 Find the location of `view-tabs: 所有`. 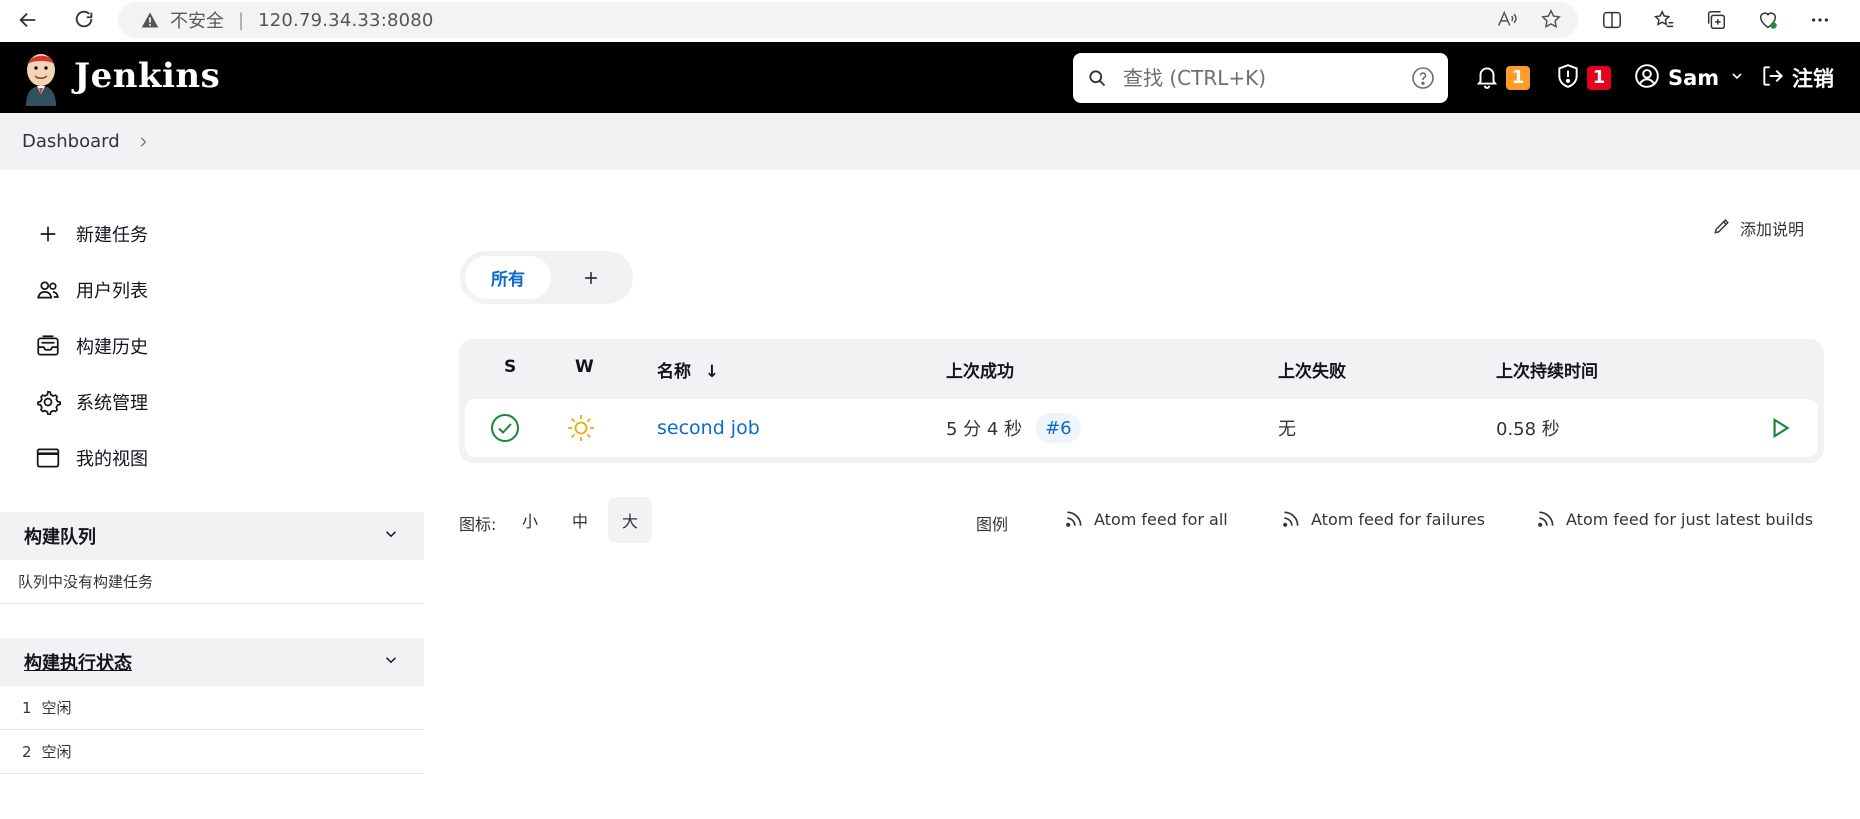

view-tabs: 所有 is located at coordinates (546, 277).